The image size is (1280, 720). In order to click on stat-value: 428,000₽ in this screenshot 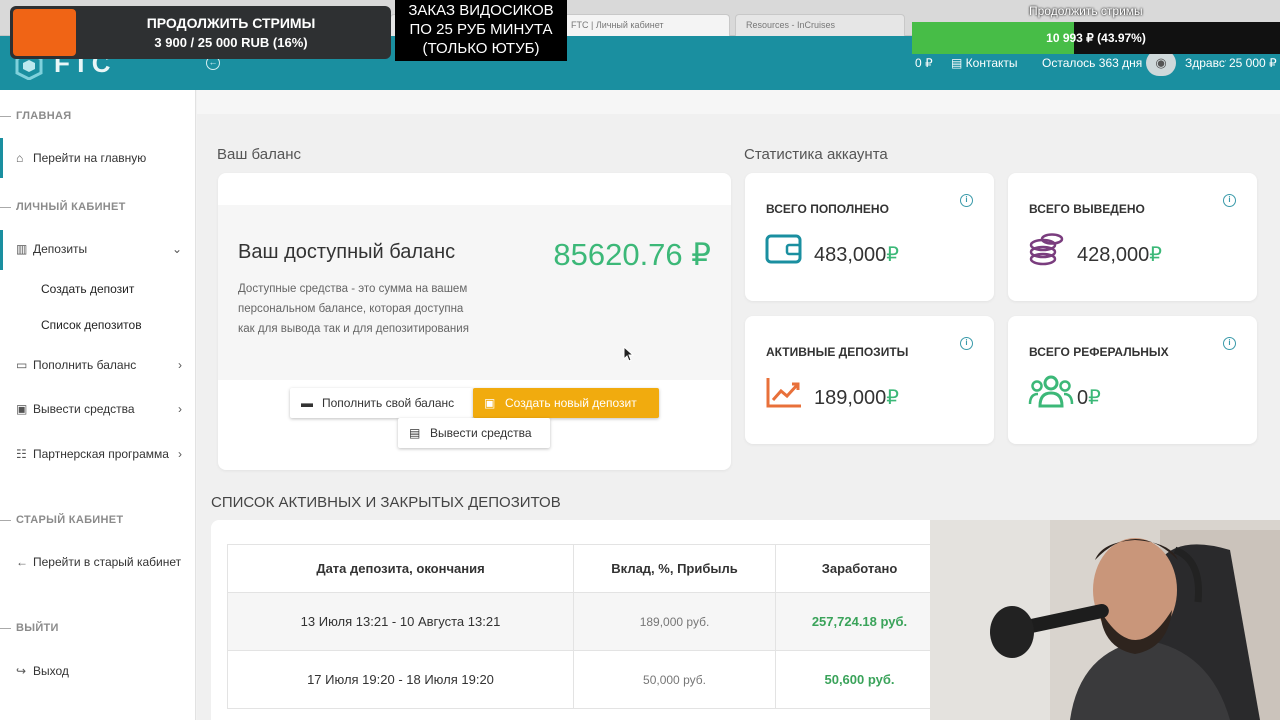, I will do `click(1120, 255)`.